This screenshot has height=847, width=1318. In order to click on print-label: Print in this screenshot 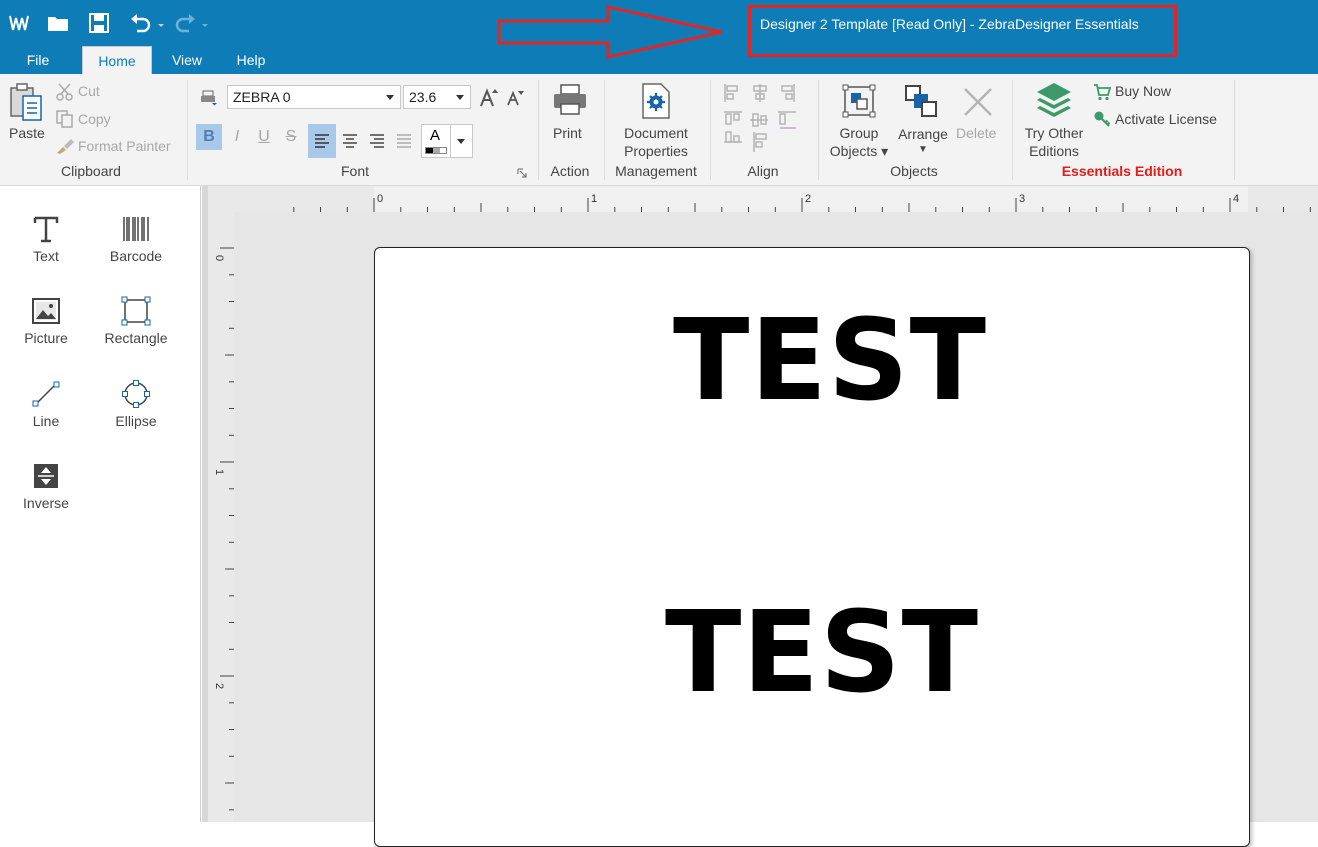, I will do `click(567, 133)`.